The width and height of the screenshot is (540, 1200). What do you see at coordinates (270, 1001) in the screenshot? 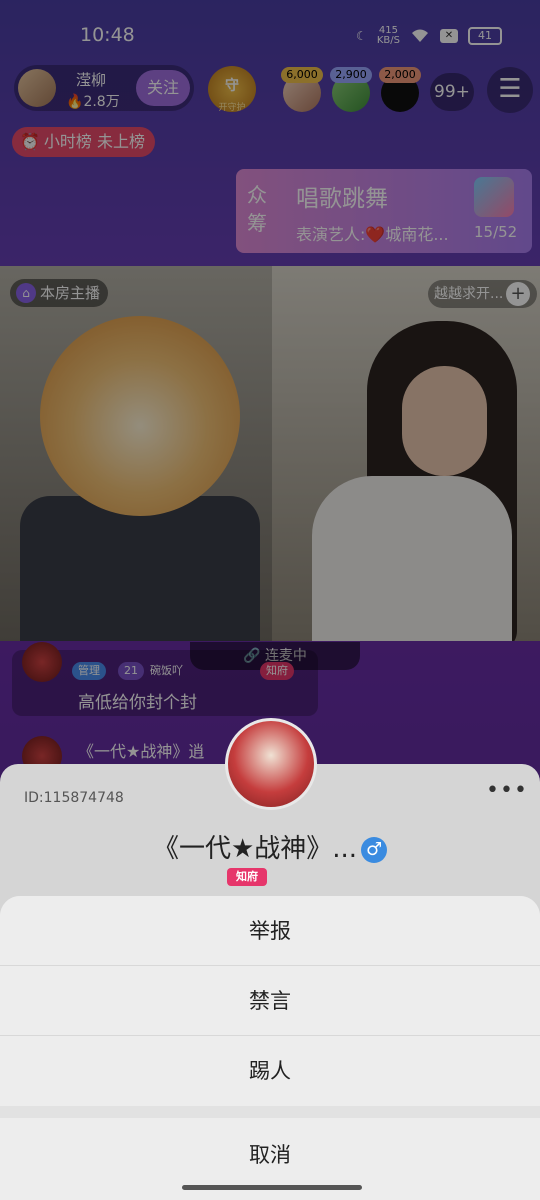
I see `mute-button: 禁言` at bounding box center [270, 1001].